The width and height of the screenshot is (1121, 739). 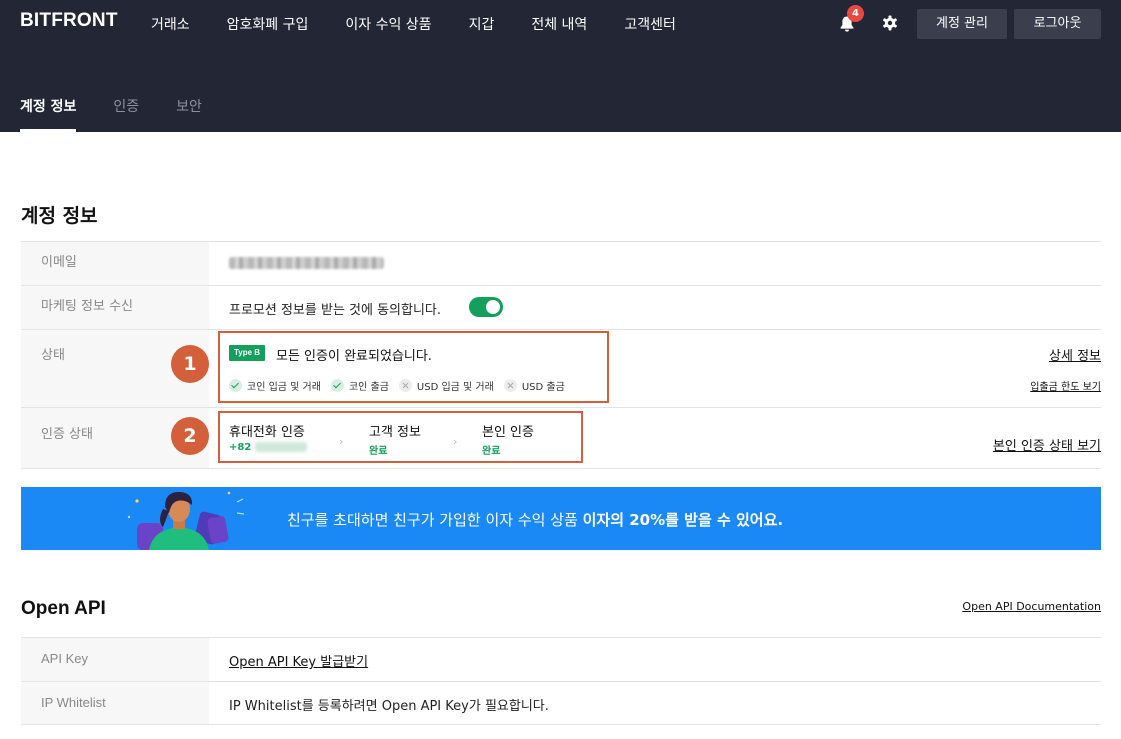 I want to click on status-chip: USD 입금 및 거래, so click(x=446, y=385).